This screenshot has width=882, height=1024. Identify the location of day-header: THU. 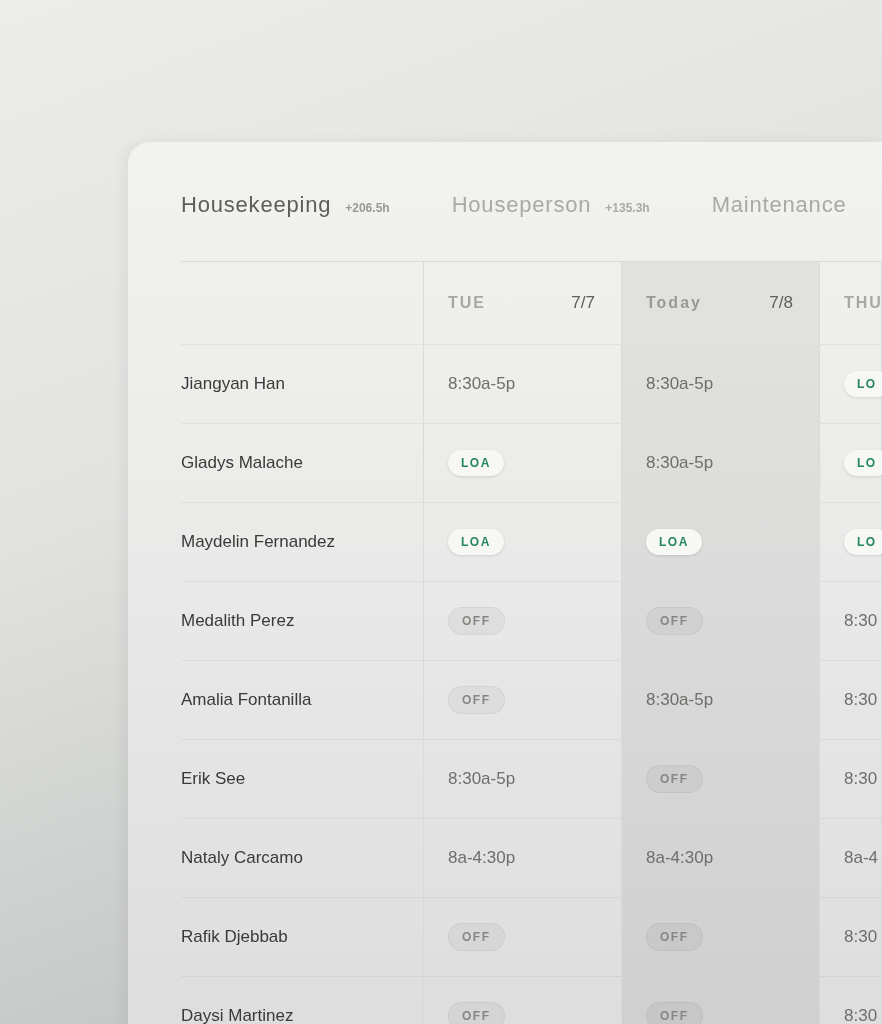
(851, 303).